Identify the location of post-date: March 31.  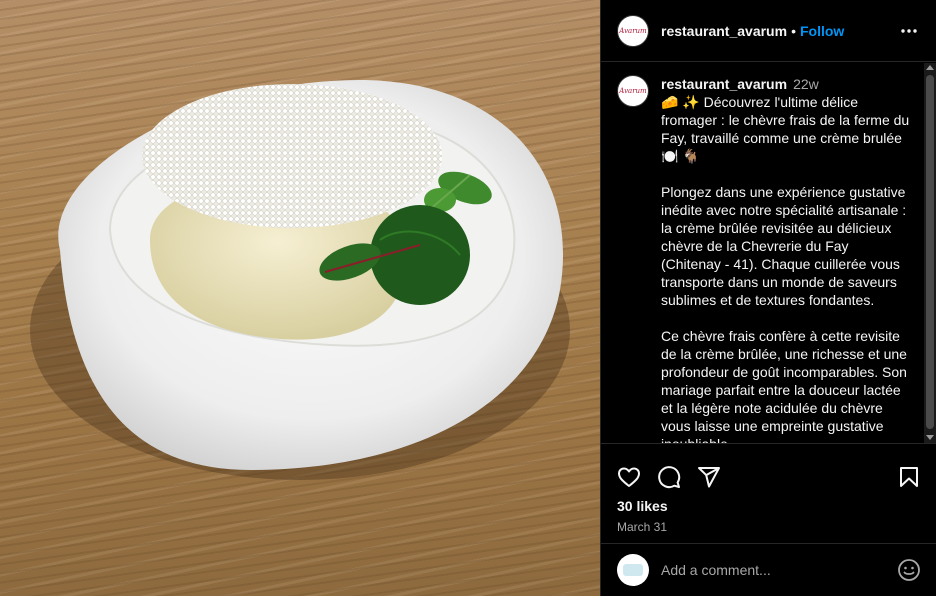
(768, 527).